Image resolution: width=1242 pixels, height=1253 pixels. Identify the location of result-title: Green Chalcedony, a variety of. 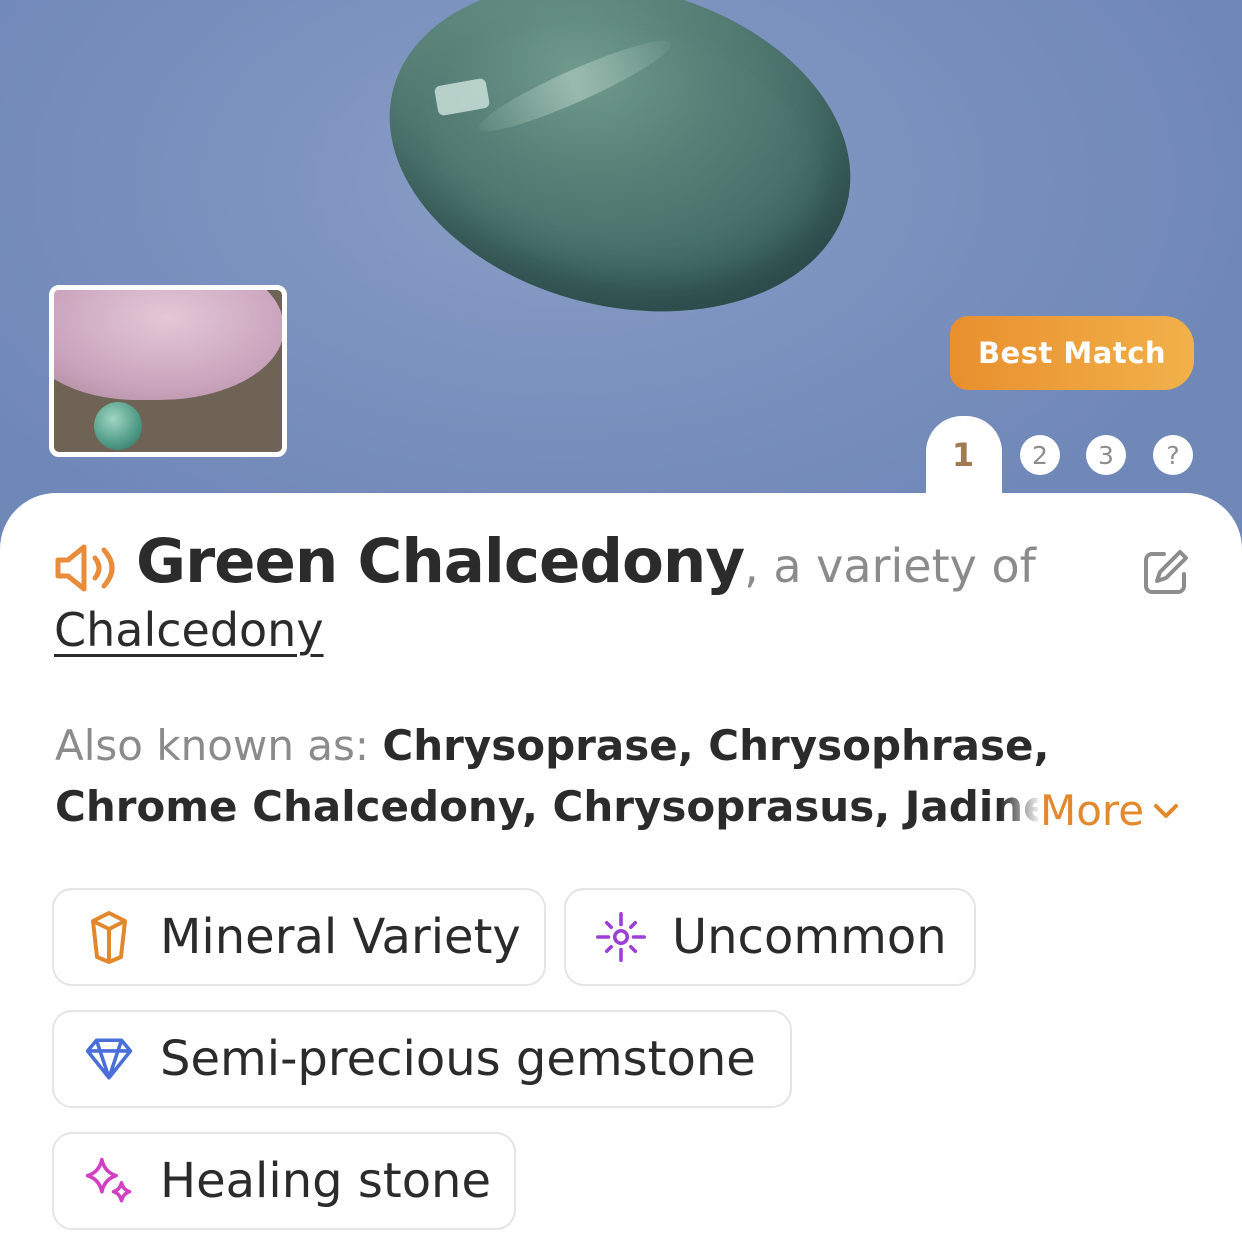
(586, 561).